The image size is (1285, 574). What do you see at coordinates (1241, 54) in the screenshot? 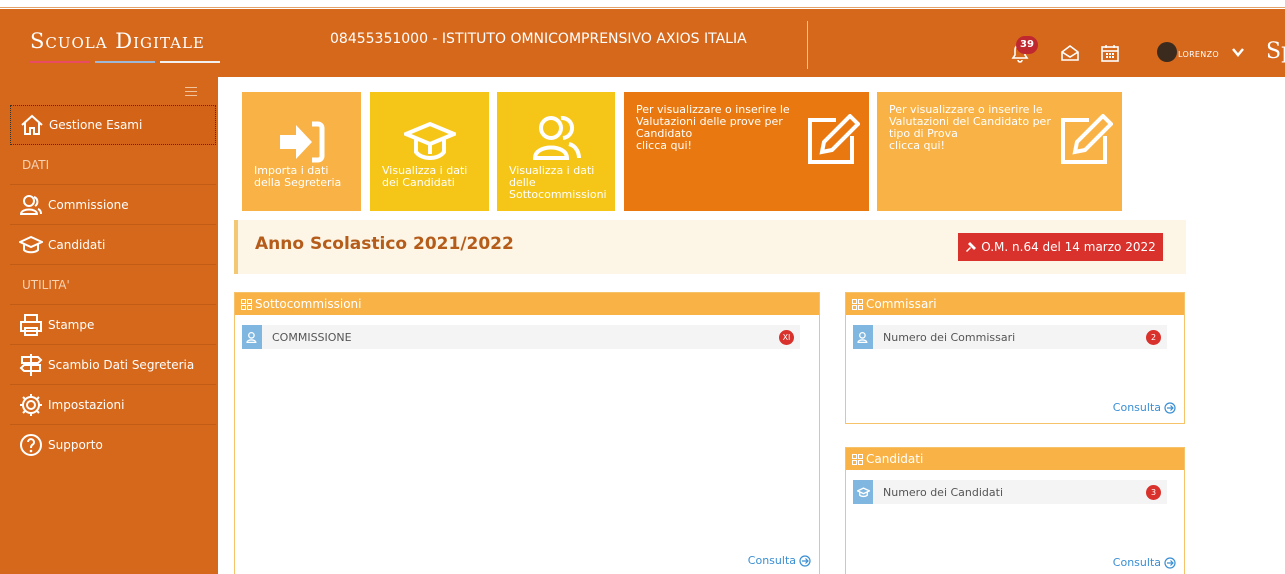
I see `chevron-down-icon` at bounding box center [1241, 54].